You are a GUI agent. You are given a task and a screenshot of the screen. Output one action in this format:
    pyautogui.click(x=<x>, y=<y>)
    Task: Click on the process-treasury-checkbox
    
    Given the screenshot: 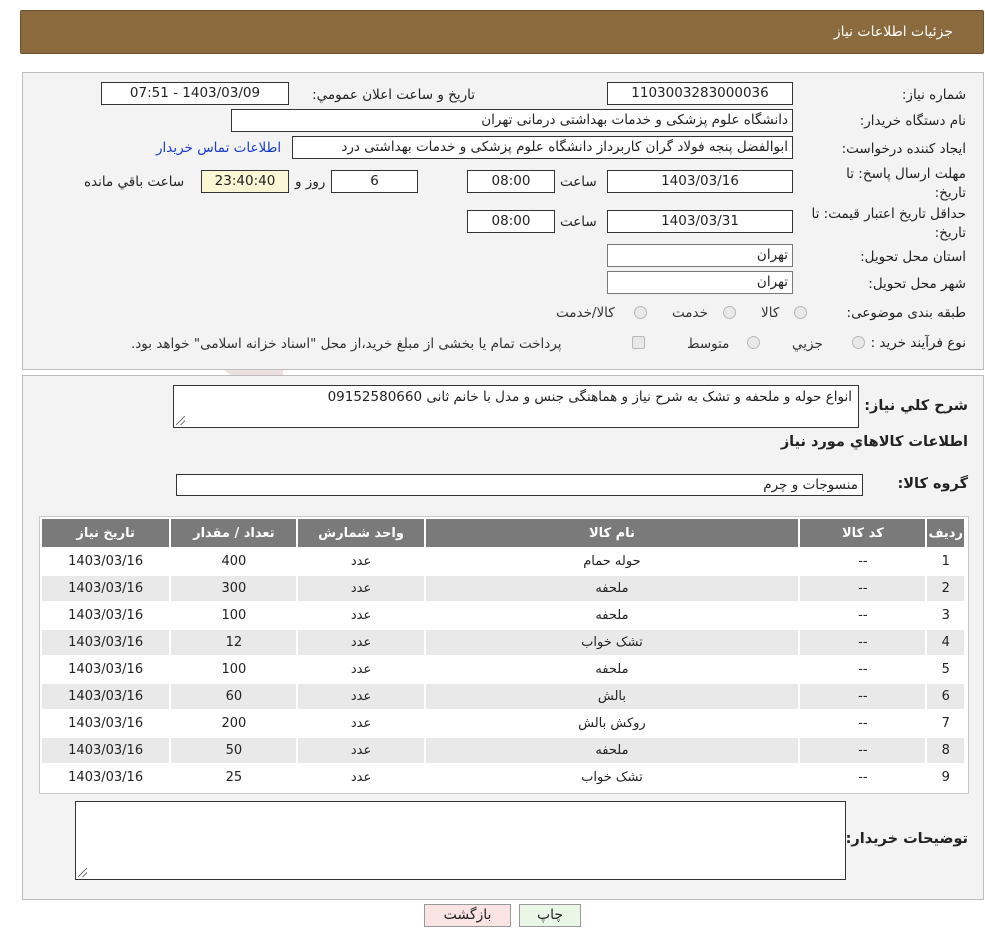 What is the action you would take?
    pyautogui.click(x=638, y=342)
    